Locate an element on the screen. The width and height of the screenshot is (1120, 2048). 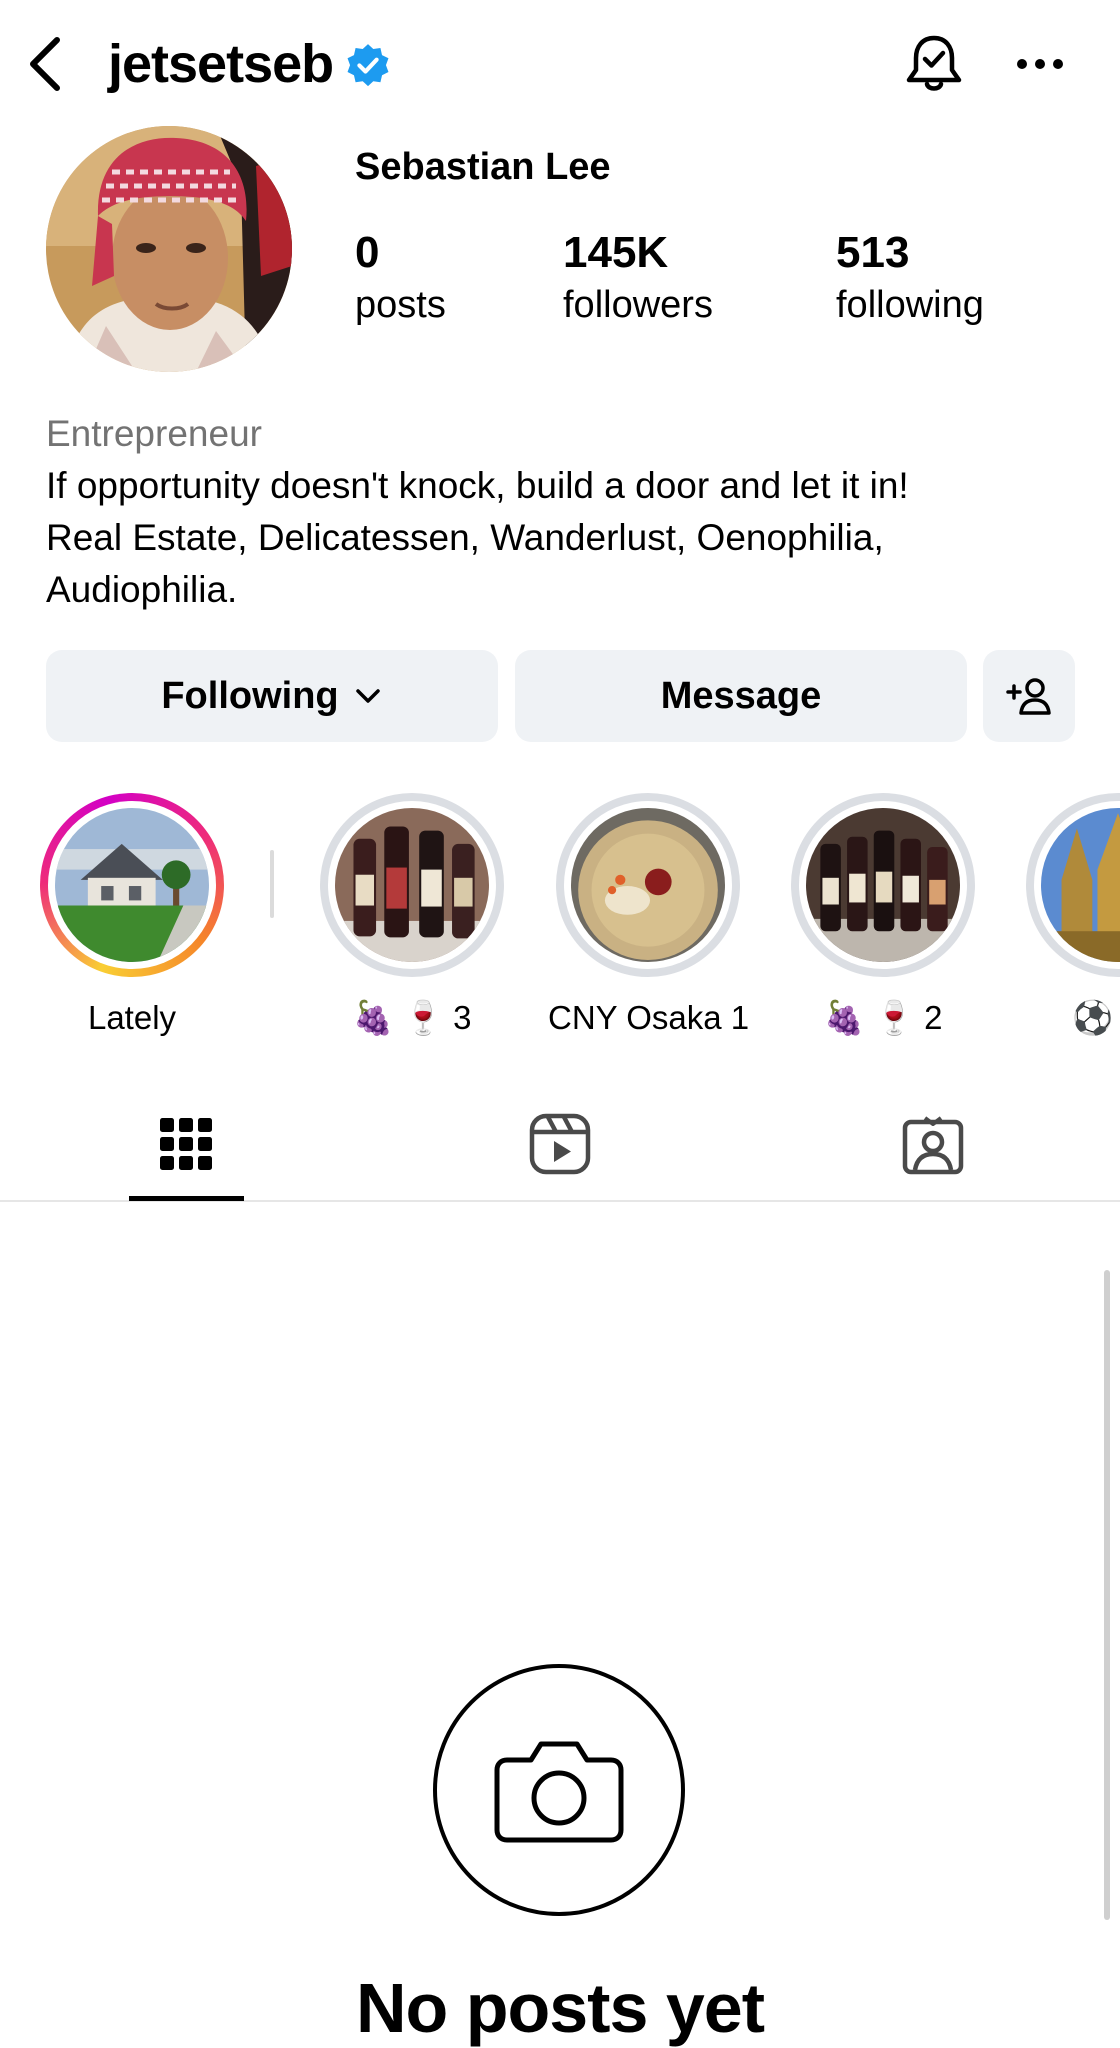
reels-icon is located at coordinates (560, 1144).